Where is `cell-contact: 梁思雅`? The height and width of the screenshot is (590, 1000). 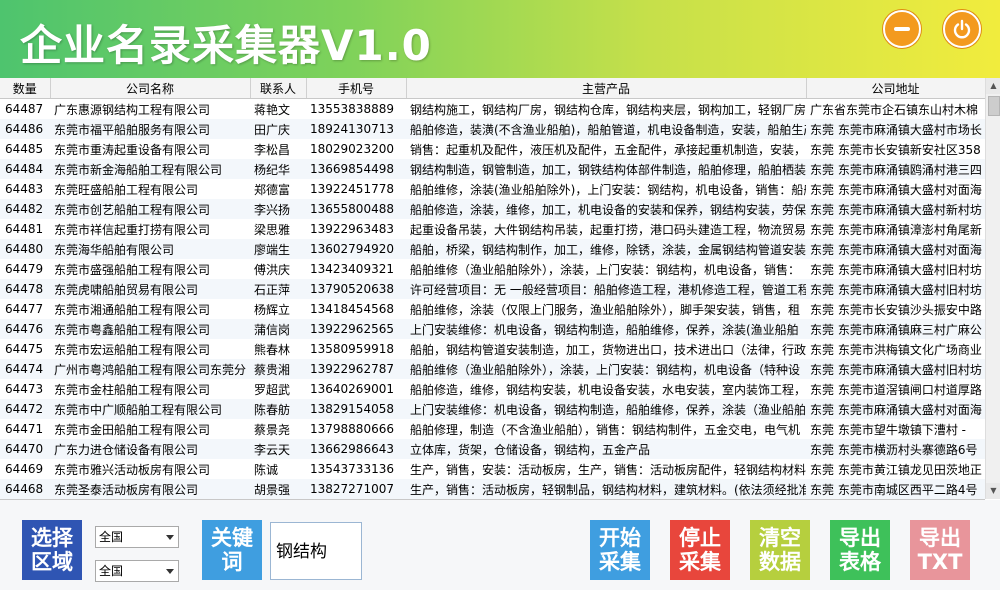 cell-contact: 梁思雅 is located at coordinates (278, 229).